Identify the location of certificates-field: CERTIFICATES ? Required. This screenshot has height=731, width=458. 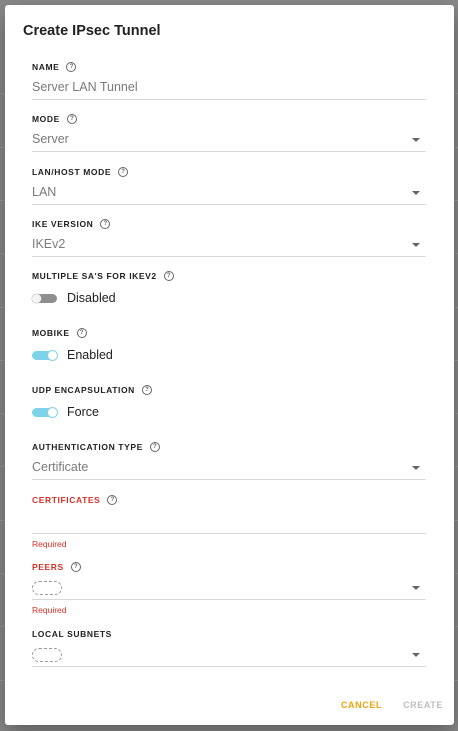
(229, 521).